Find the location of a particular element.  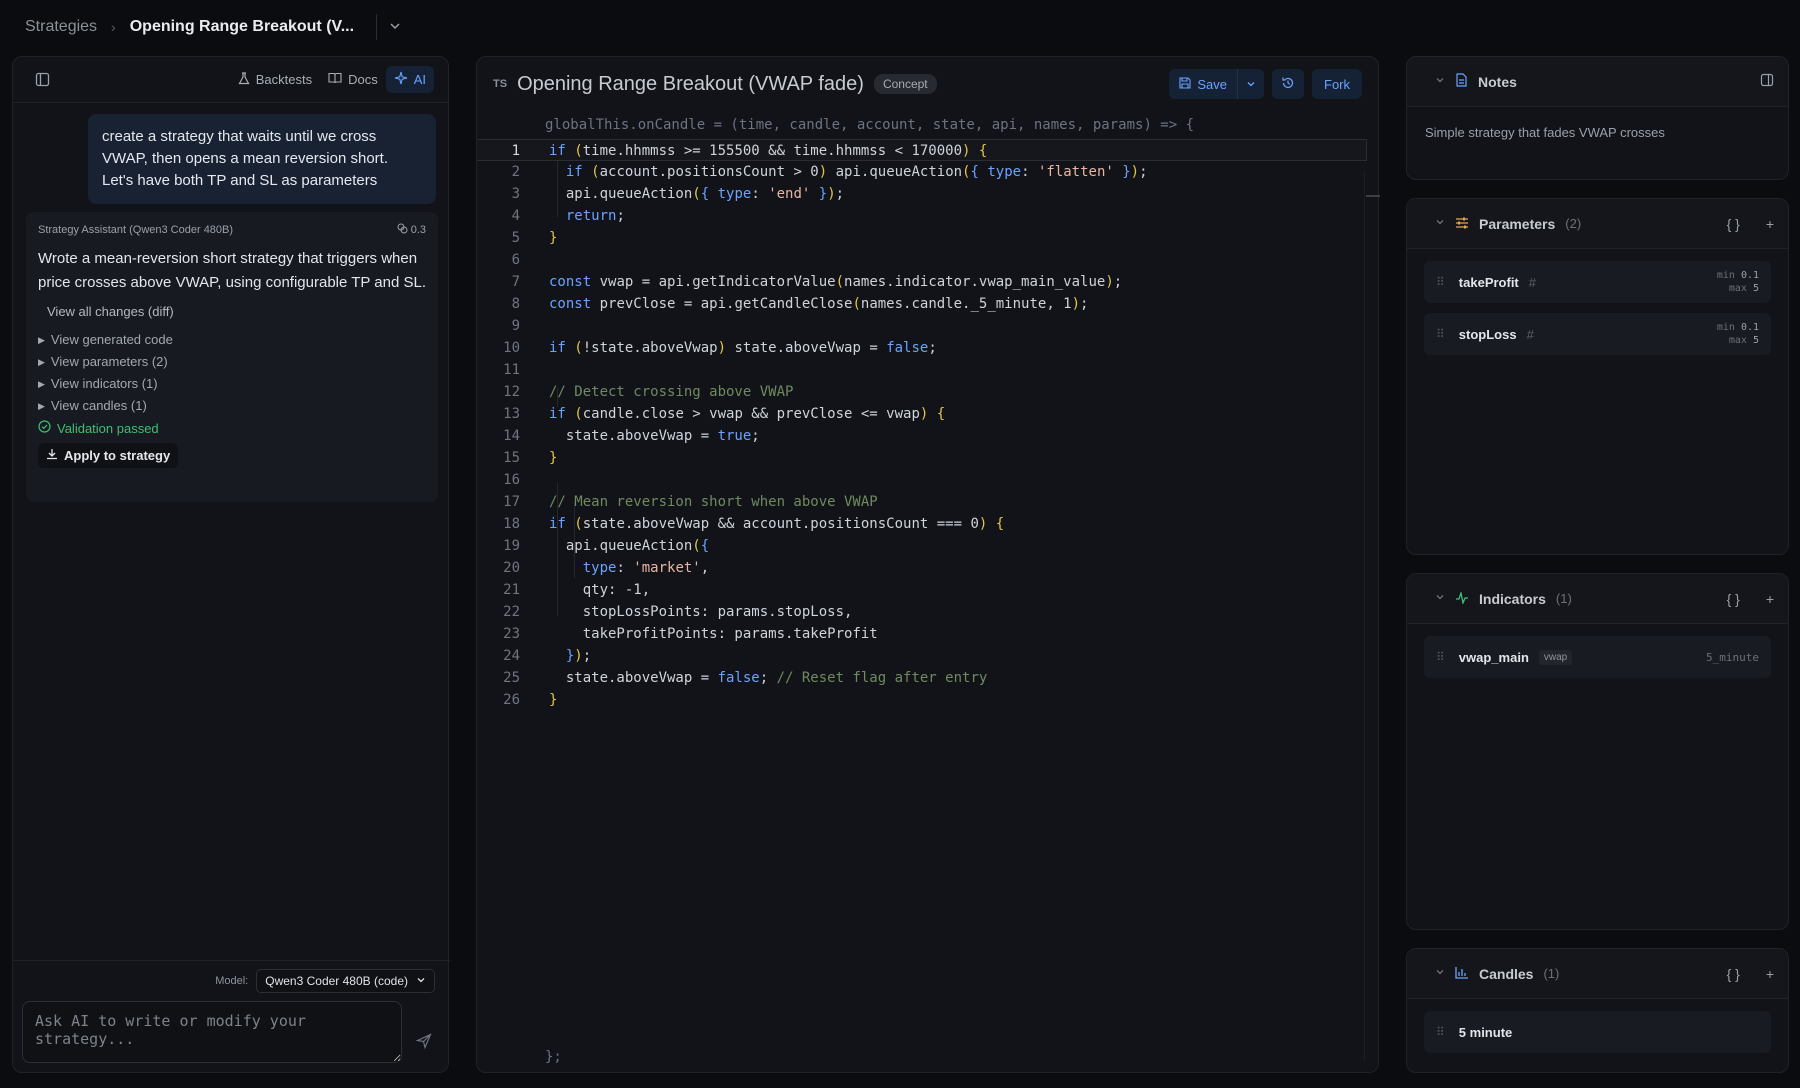

code-line: 23 takeProfitPoints: params.takeProfit is located at coordinates (922, 634).